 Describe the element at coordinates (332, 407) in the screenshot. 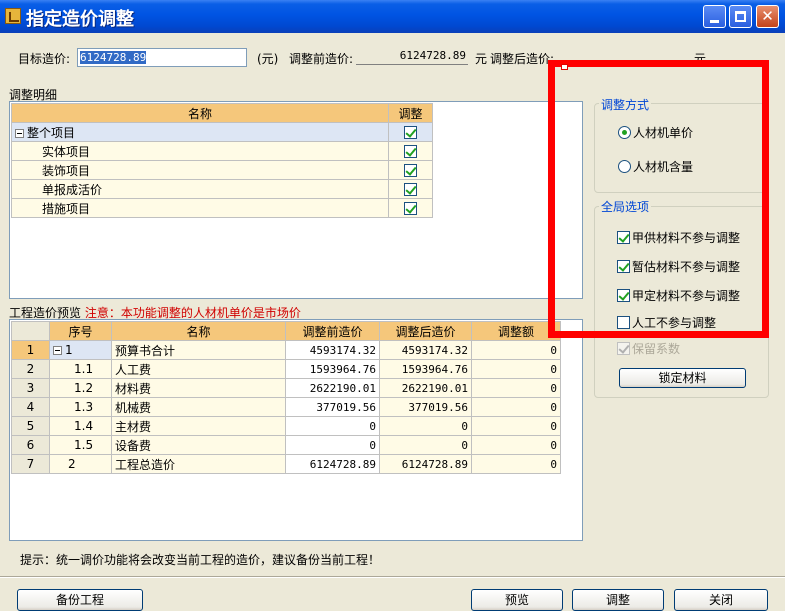

I see `before-cell: 377019.56` at that location.